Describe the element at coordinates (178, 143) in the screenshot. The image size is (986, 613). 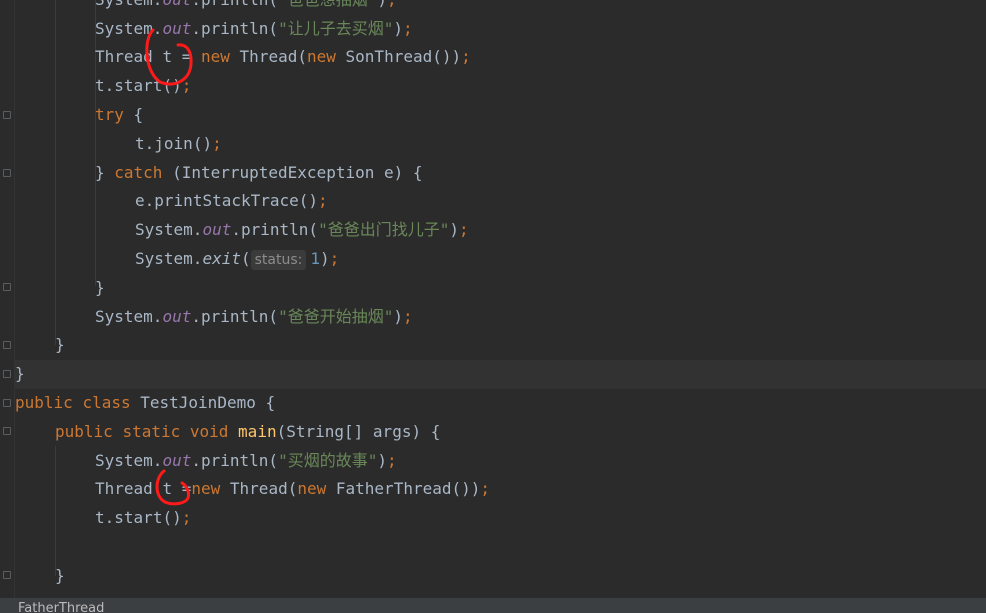
I see `code-line: t.join();` at that location.